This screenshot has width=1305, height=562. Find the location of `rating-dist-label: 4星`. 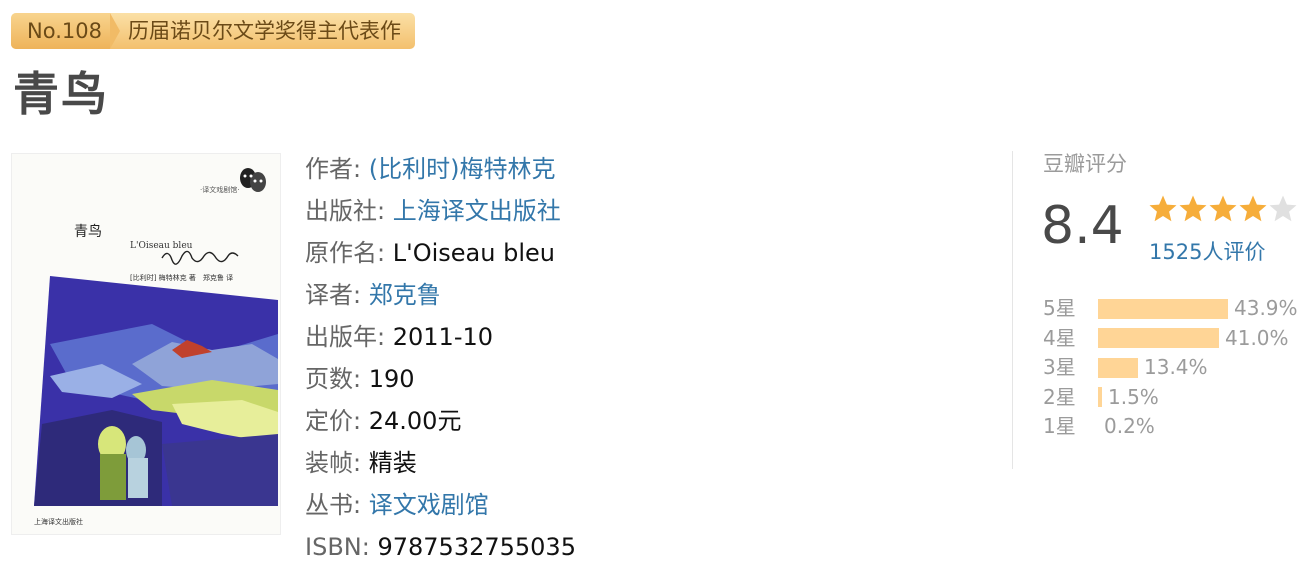

rating-dist-label: 4星 is located at coordinates (1059, 337).